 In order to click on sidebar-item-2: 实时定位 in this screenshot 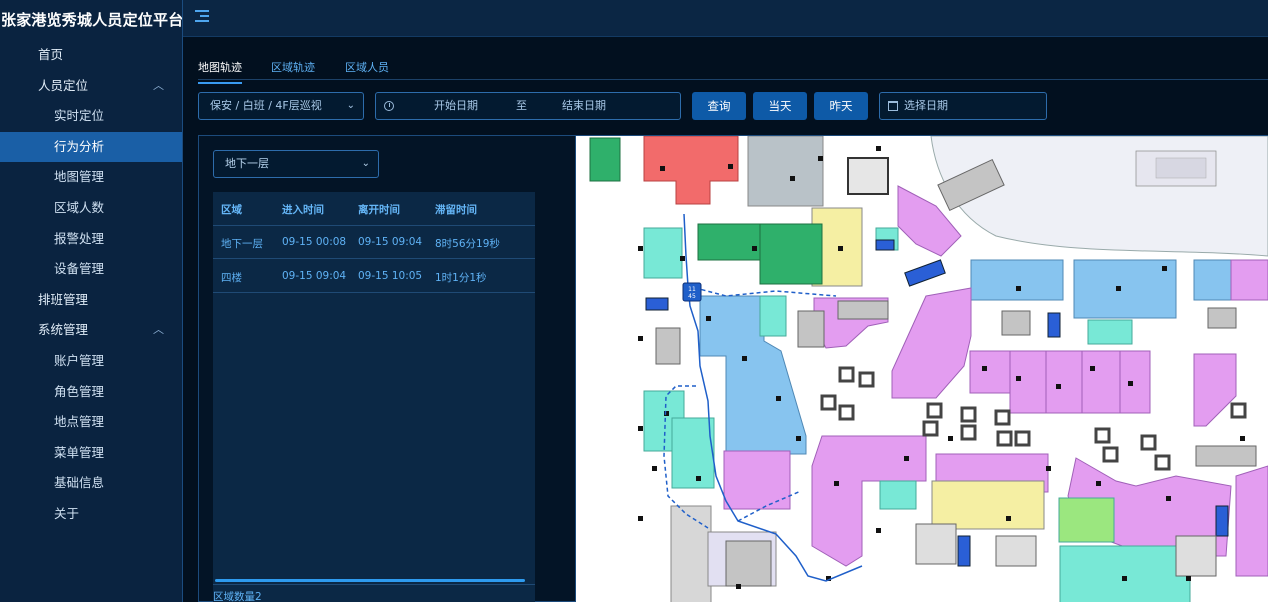, I will do `click(91, 116)`.